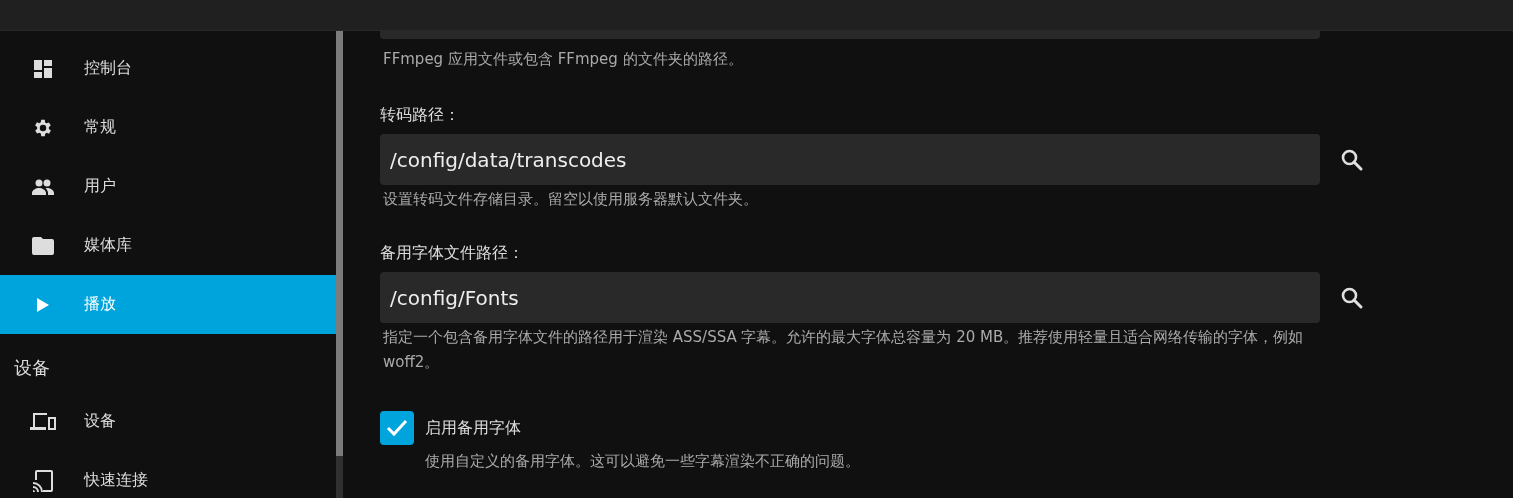 The height and width of the screenshot is (498, 1513). What do you see at coordinates (168, 245) in the screenshot?
I see `sidebar-item: 媒体库` at bounding box center [168, 245].